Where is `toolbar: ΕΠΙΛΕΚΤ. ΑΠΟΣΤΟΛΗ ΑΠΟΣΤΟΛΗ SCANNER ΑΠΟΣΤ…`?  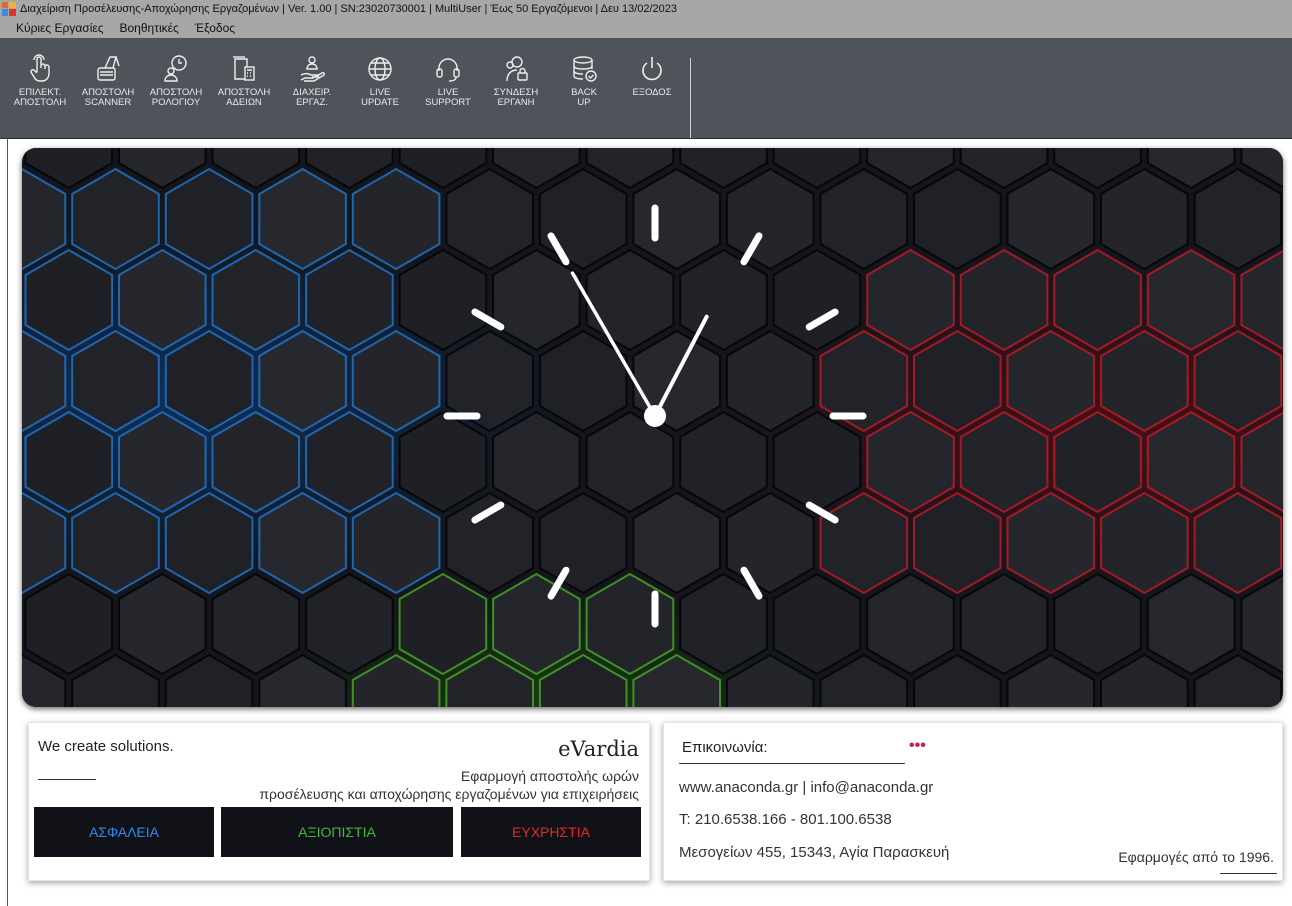
toolbar: ΕΠΙΛΕΚΤ. ΑΠΟΣΤΟΛΗ ΑΠΟΣΤΟΛΗ SCANNER ΑΠΟΣΤ… is located at coordinates (646, 88).